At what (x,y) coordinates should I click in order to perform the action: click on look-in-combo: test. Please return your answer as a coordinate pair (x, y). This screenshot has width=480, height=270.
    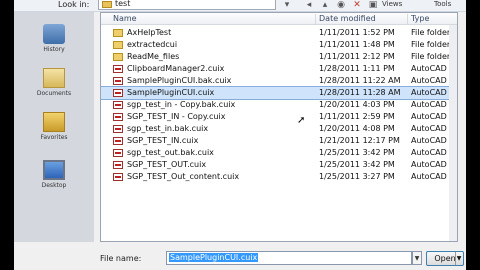
    Looking at the image, I should click on (187, 5).